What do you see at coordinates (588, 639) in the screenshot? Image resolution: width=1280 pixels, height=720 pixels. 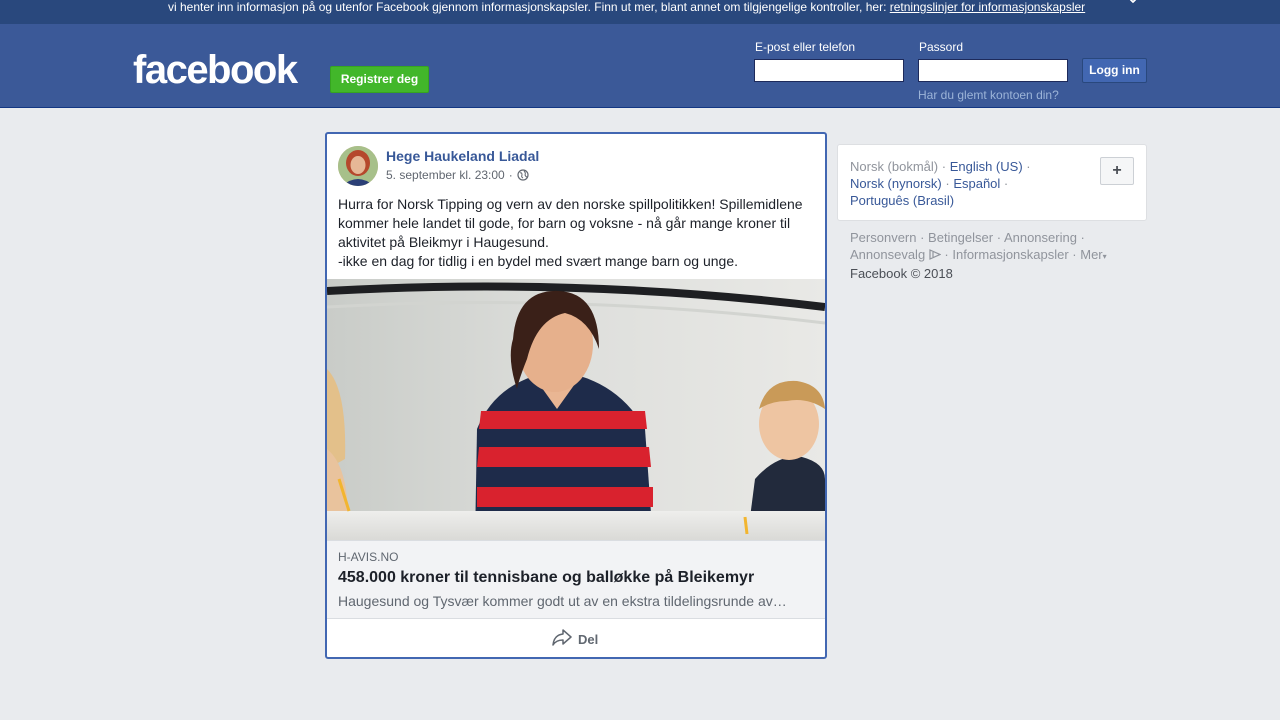 I see `share-label: Del` at bounding box center [588, 639].